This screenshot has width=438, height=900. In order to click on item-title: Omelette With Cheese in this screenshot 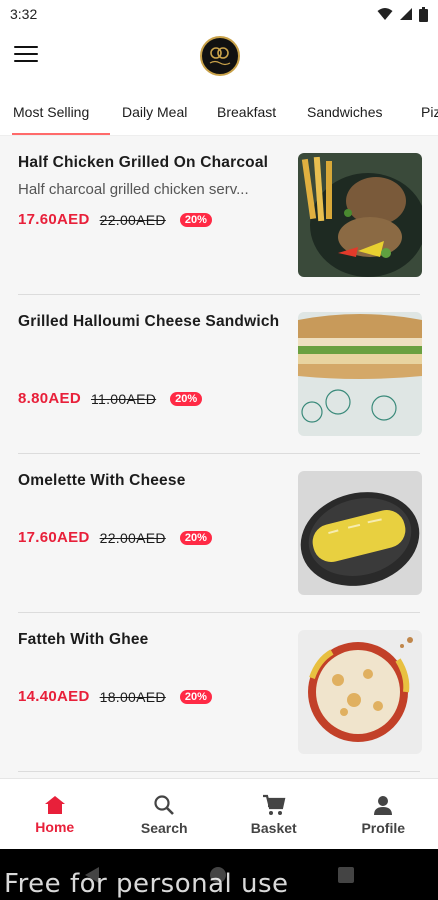, I will do `click(102, 480)`.